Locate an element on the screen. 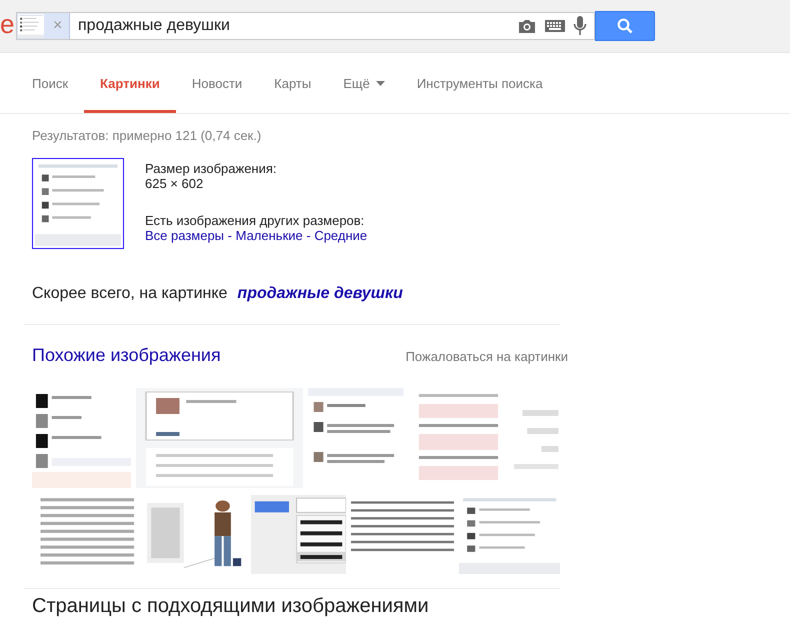 This screenshot has height=635, width=790. best-guess-link: продажные девушки is located at coordinates (320, 294).